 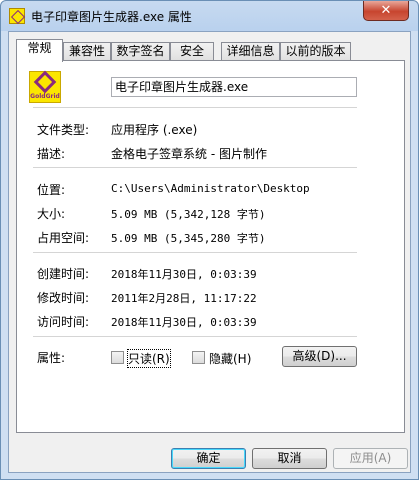 I want to click on file-name-field: 电子印章图片生成器.exe, so click(x=234, y=87).